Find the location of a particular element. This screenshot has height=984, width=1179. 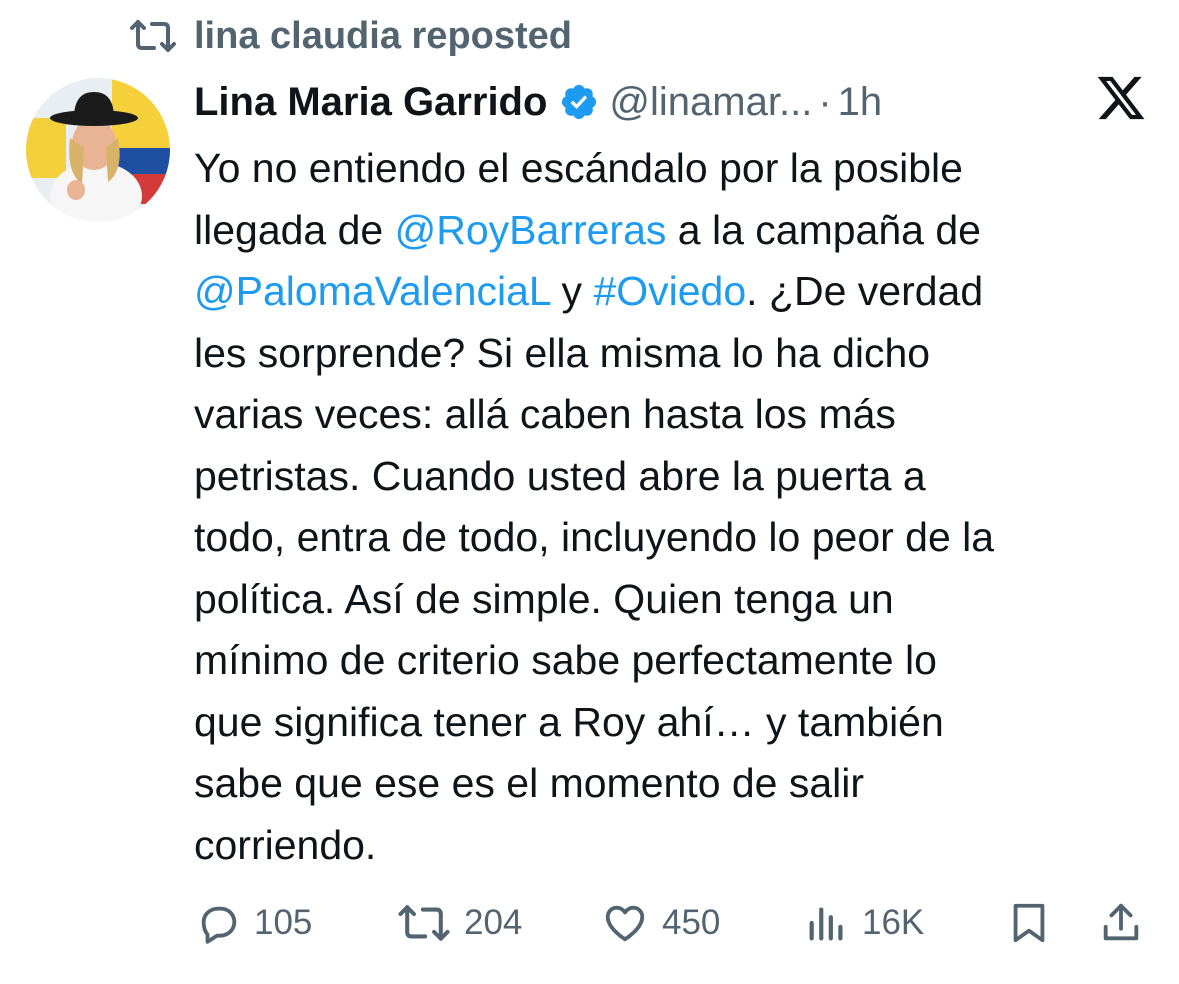

tweet-line: corriendo. is located at coordinates (674, 846).